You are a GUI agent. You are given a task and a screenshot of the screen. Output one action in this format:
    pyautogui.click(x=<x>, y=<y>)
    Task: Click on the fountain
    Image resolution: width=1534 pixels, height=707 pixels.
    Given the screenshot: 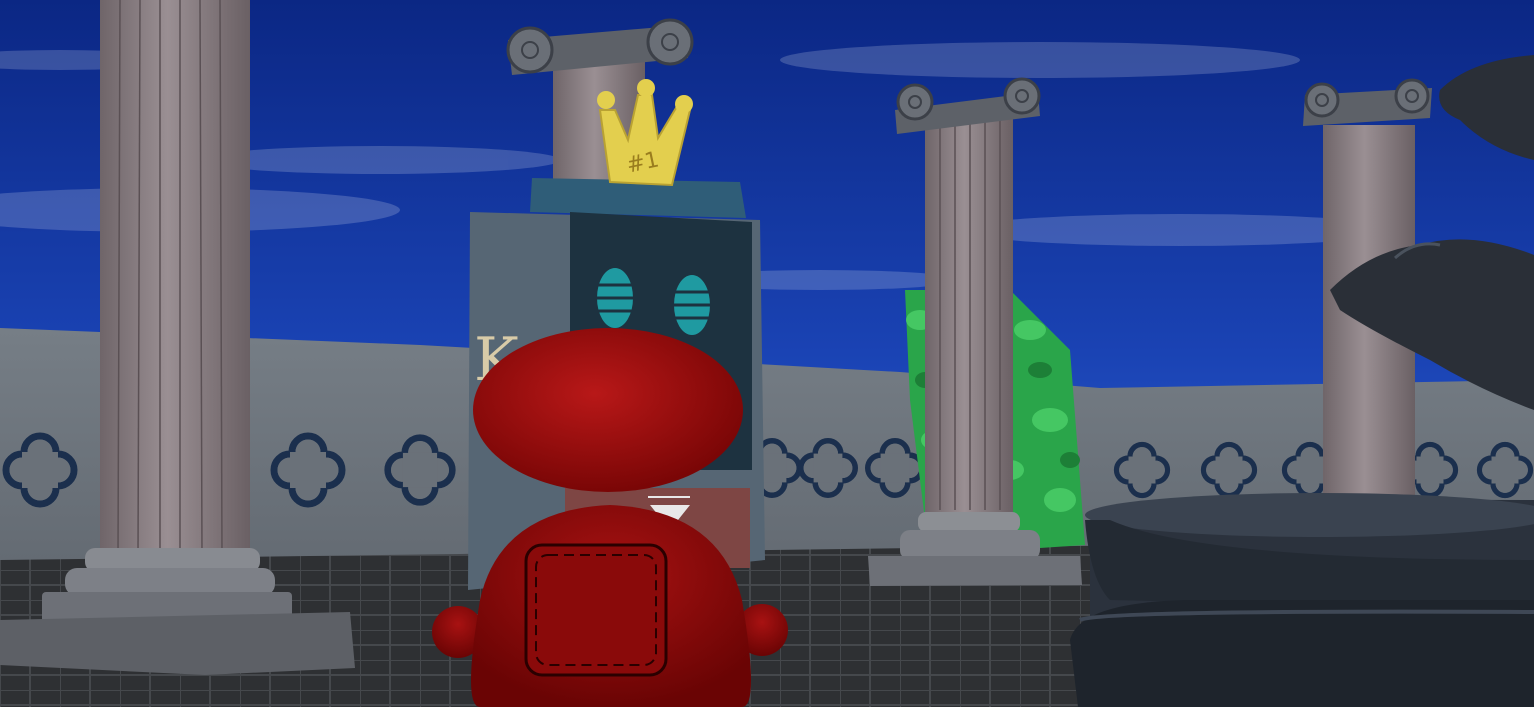 What is the action you would take?
    pyautogui.click(x=1302, y=600)
    